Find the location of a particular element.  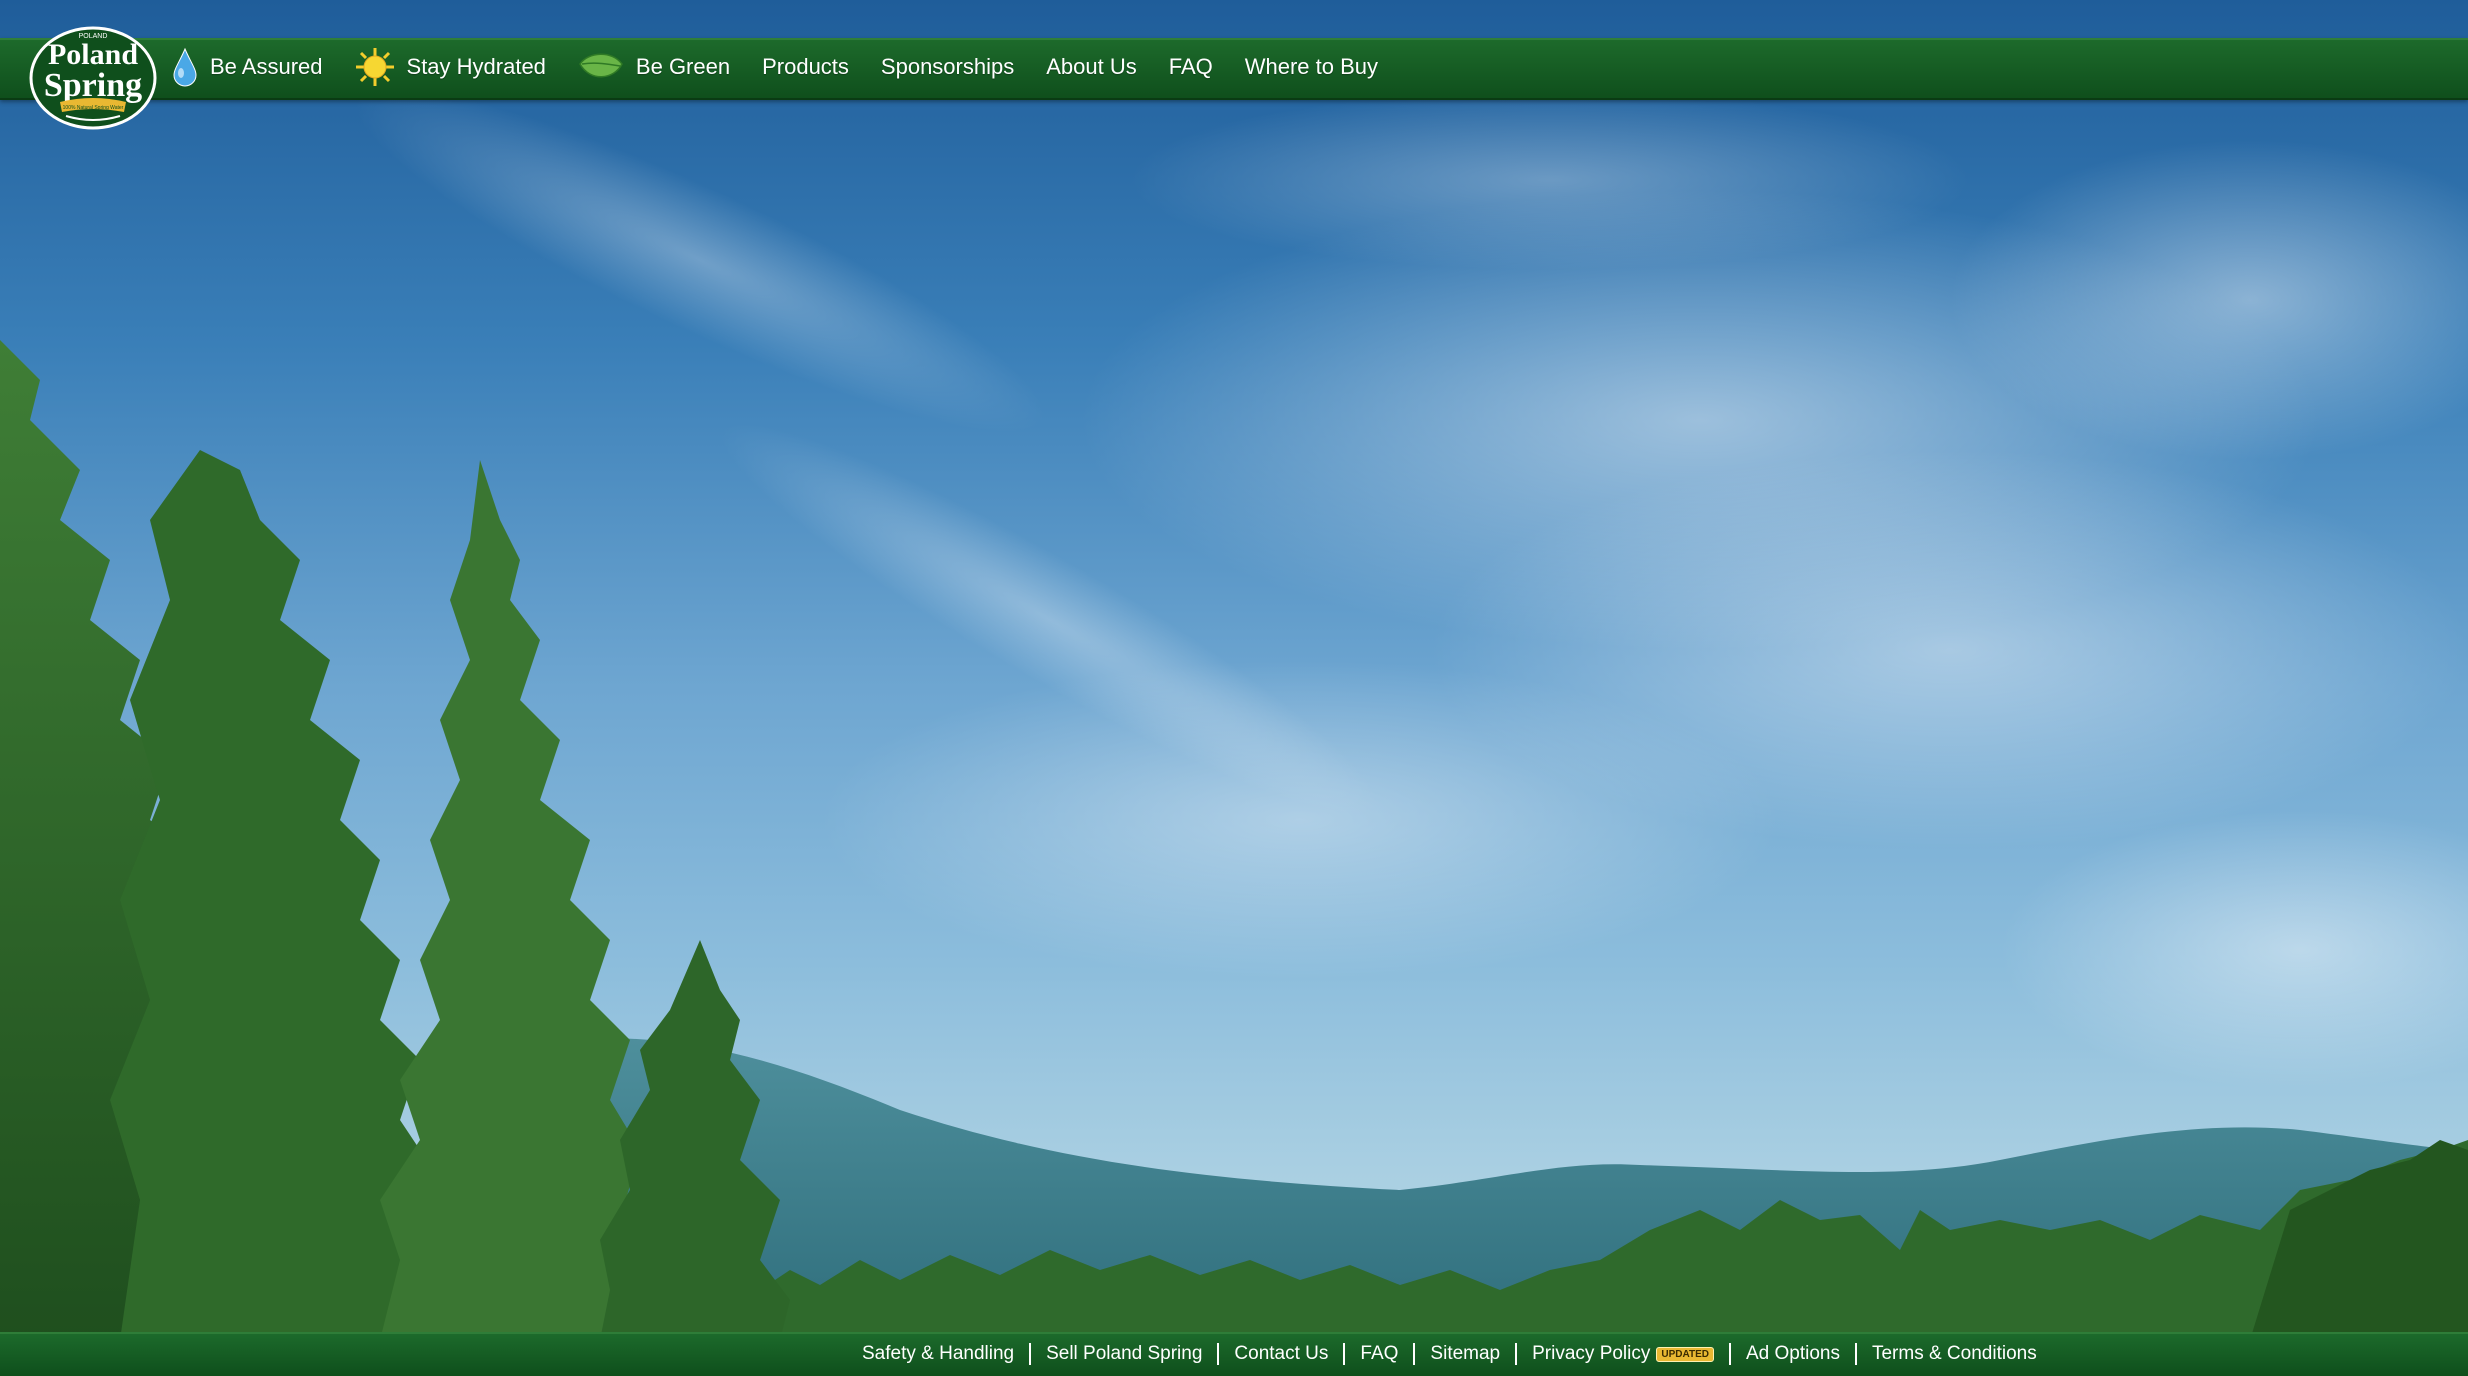

nav-label: About Us is located at coordinates (1091, 66).